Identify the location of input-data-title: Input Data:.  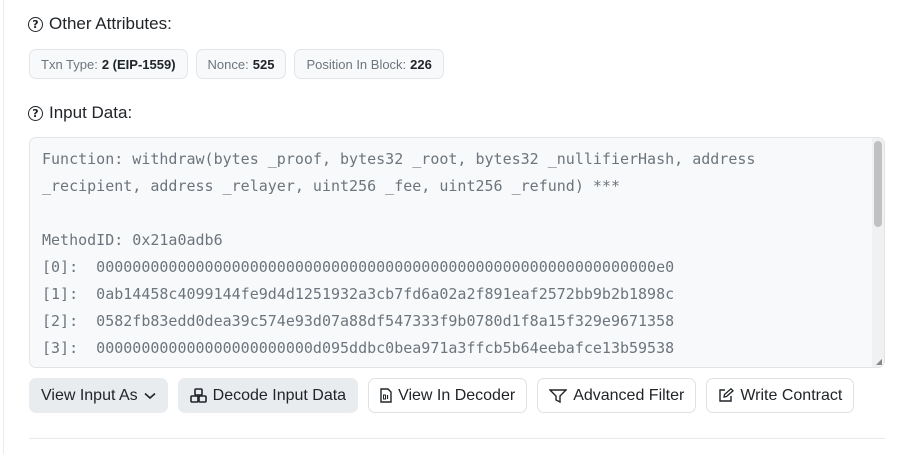
(91, 112).